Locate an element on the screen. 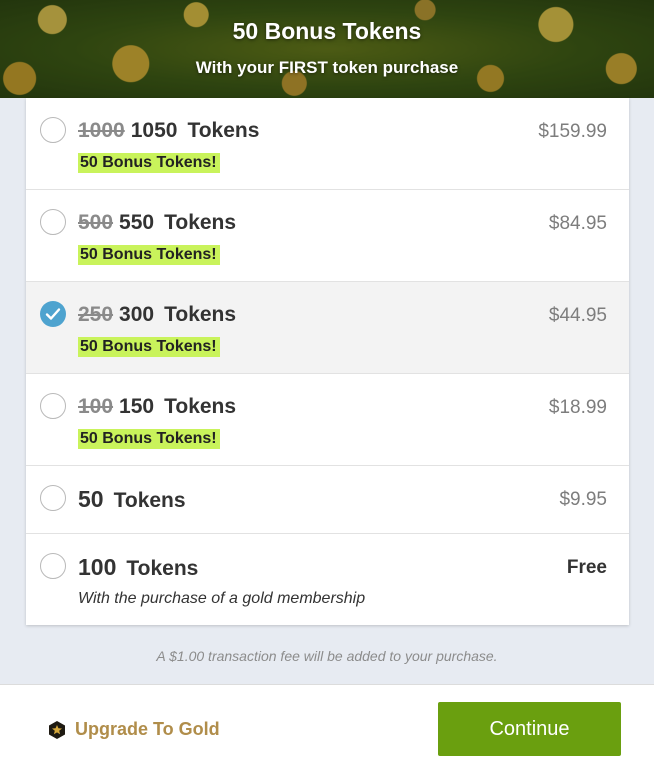  footer-bar: Upgrade To Gold Continue is located at coordinates (327, 725).